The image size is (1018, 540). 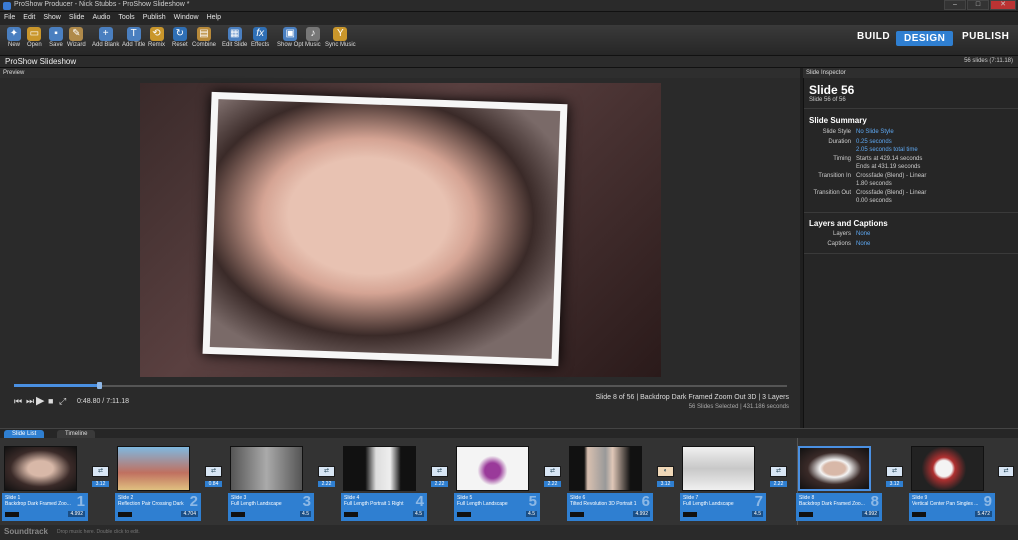 I want to click on menu-tools: Tools, so click(x=126, y=17).